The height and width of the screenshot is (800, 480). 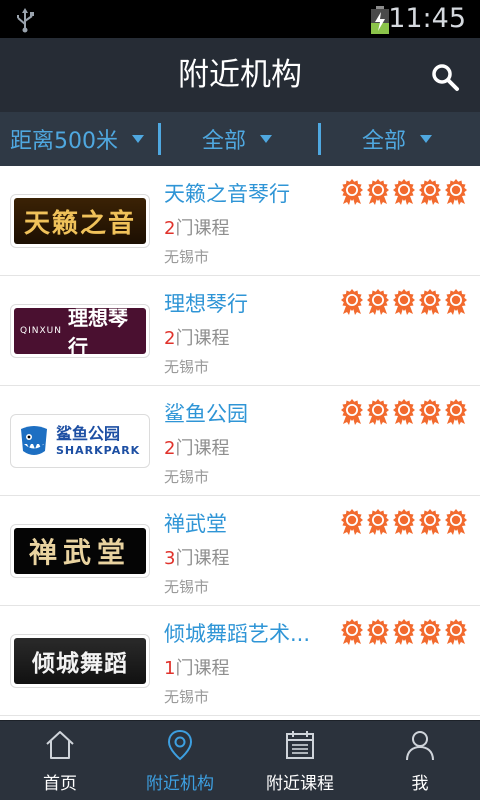 I want to click on institution-logo: 天籁之音, so click(x=80, y=221).